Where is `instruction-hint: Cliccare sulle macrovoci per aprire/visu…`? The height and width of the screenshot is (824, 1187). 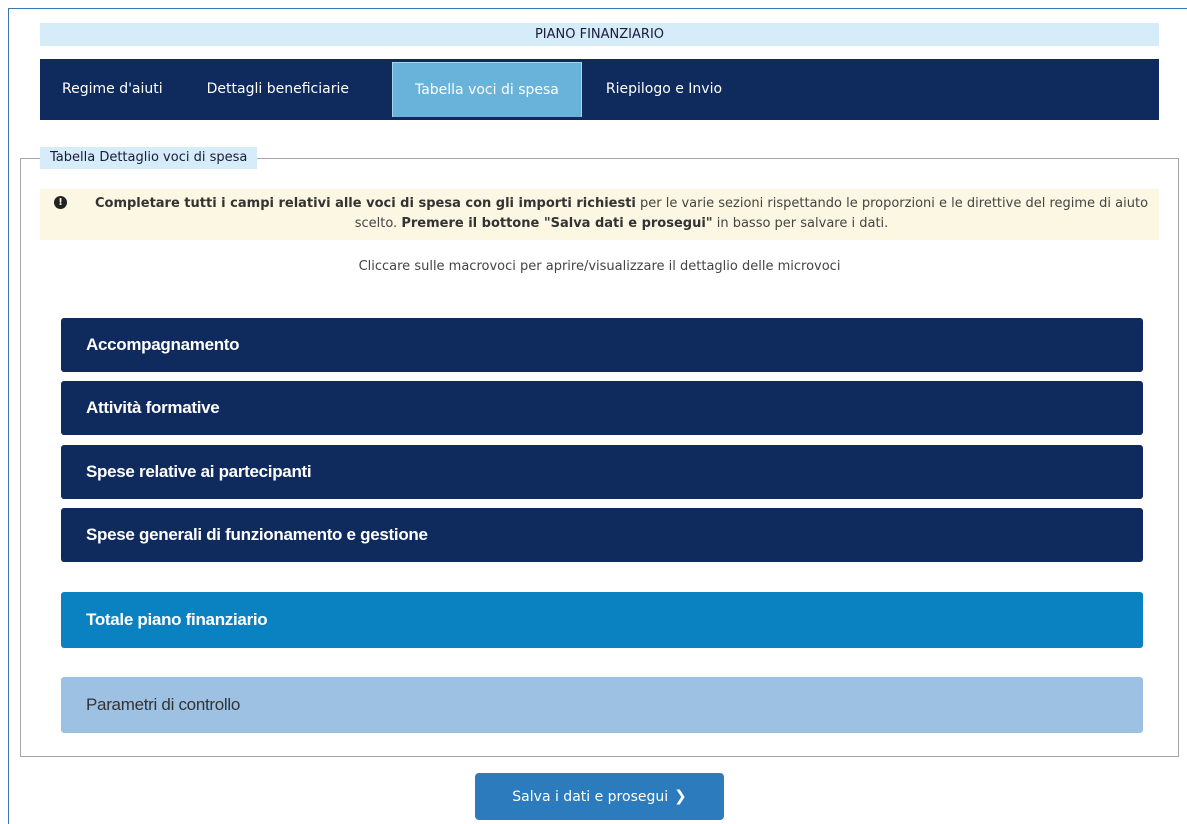
instruction-hint: Cliccare sulle macrovoci per aprire/visu… is located at coordinates (599, 266).